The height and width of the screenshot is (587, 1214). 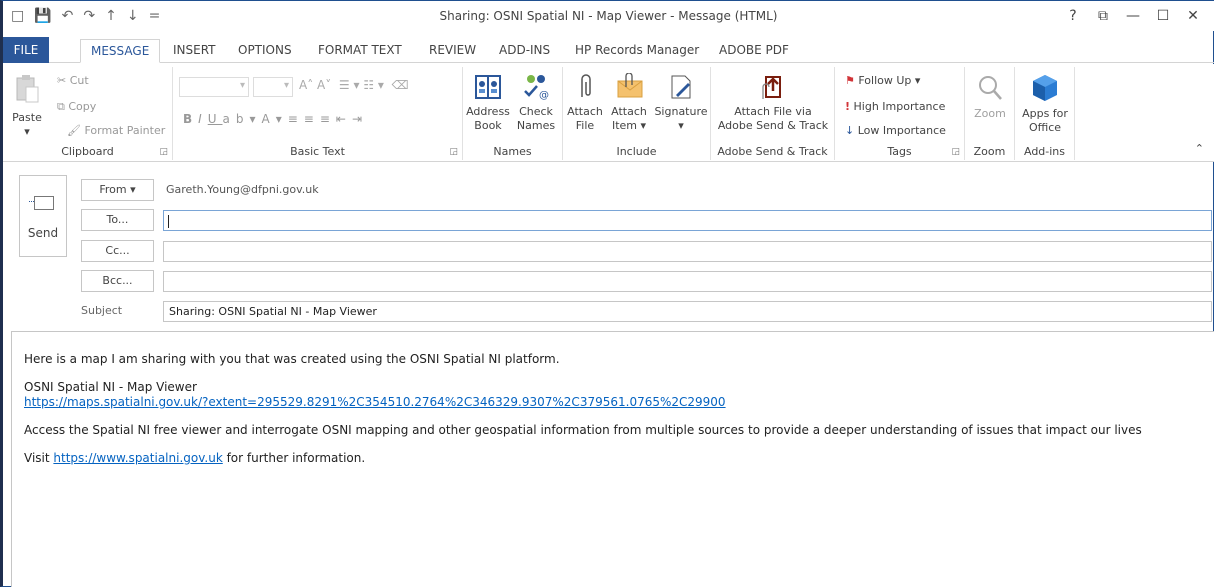 What do you see at coordinates (194, 51) in the screenshot?
I see `tab-insert: INSERT` at bounding box center [194, 51].